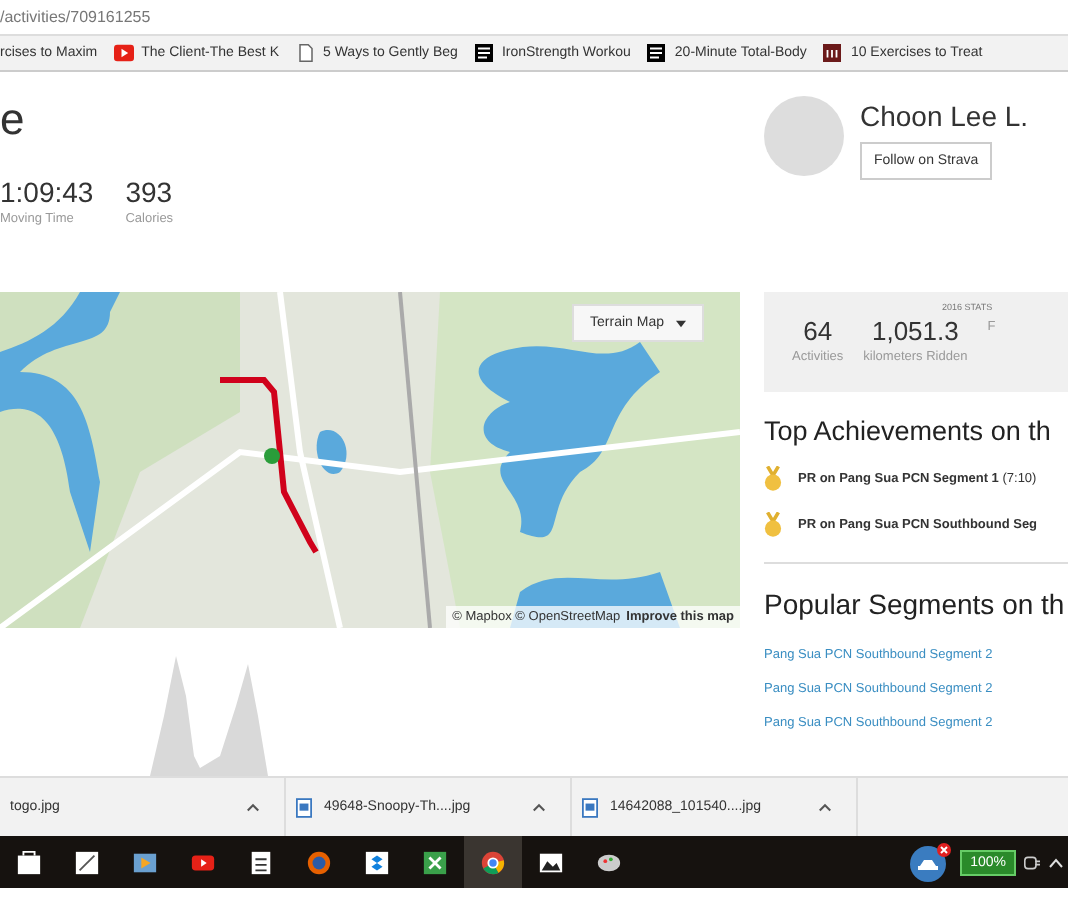  What do you see at coordinates (13, 120) in the screenshot?
I see `activity-title: e` at bounding box center [13, 120].